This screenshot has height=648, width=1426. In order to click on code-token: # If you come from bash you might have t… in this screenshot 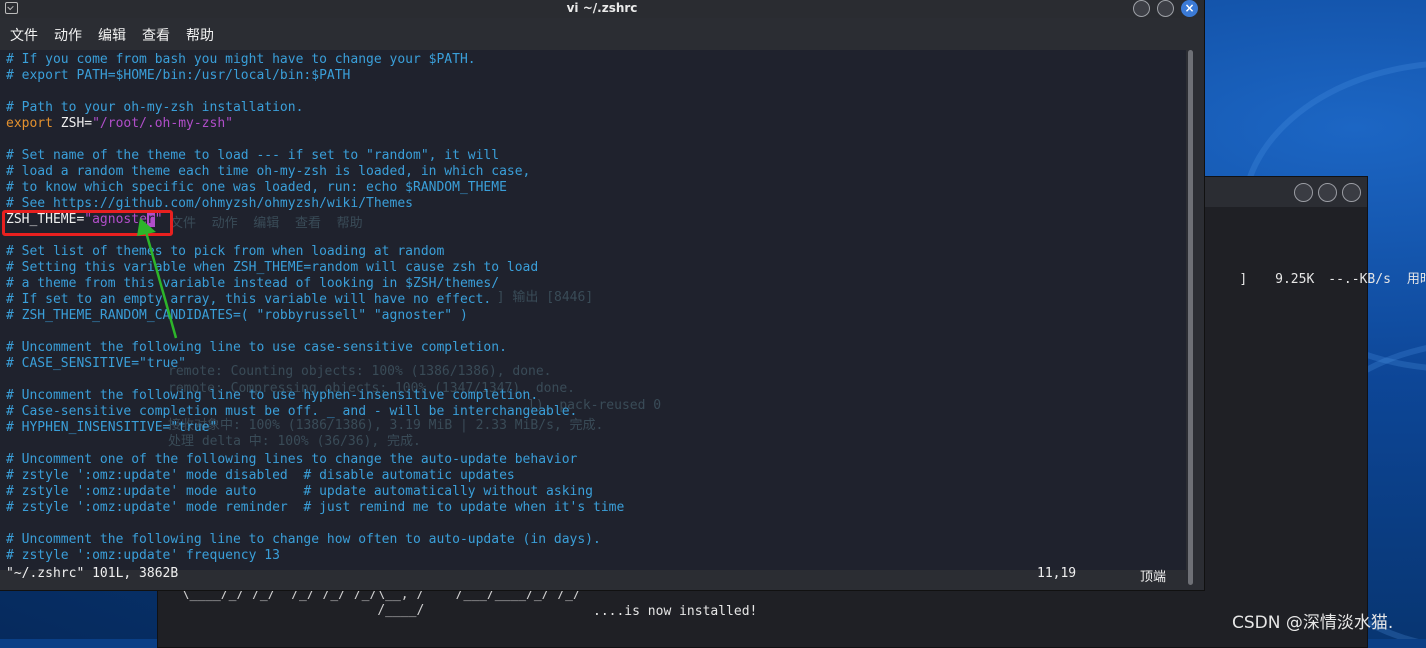, I will do `click(241, 59)`.